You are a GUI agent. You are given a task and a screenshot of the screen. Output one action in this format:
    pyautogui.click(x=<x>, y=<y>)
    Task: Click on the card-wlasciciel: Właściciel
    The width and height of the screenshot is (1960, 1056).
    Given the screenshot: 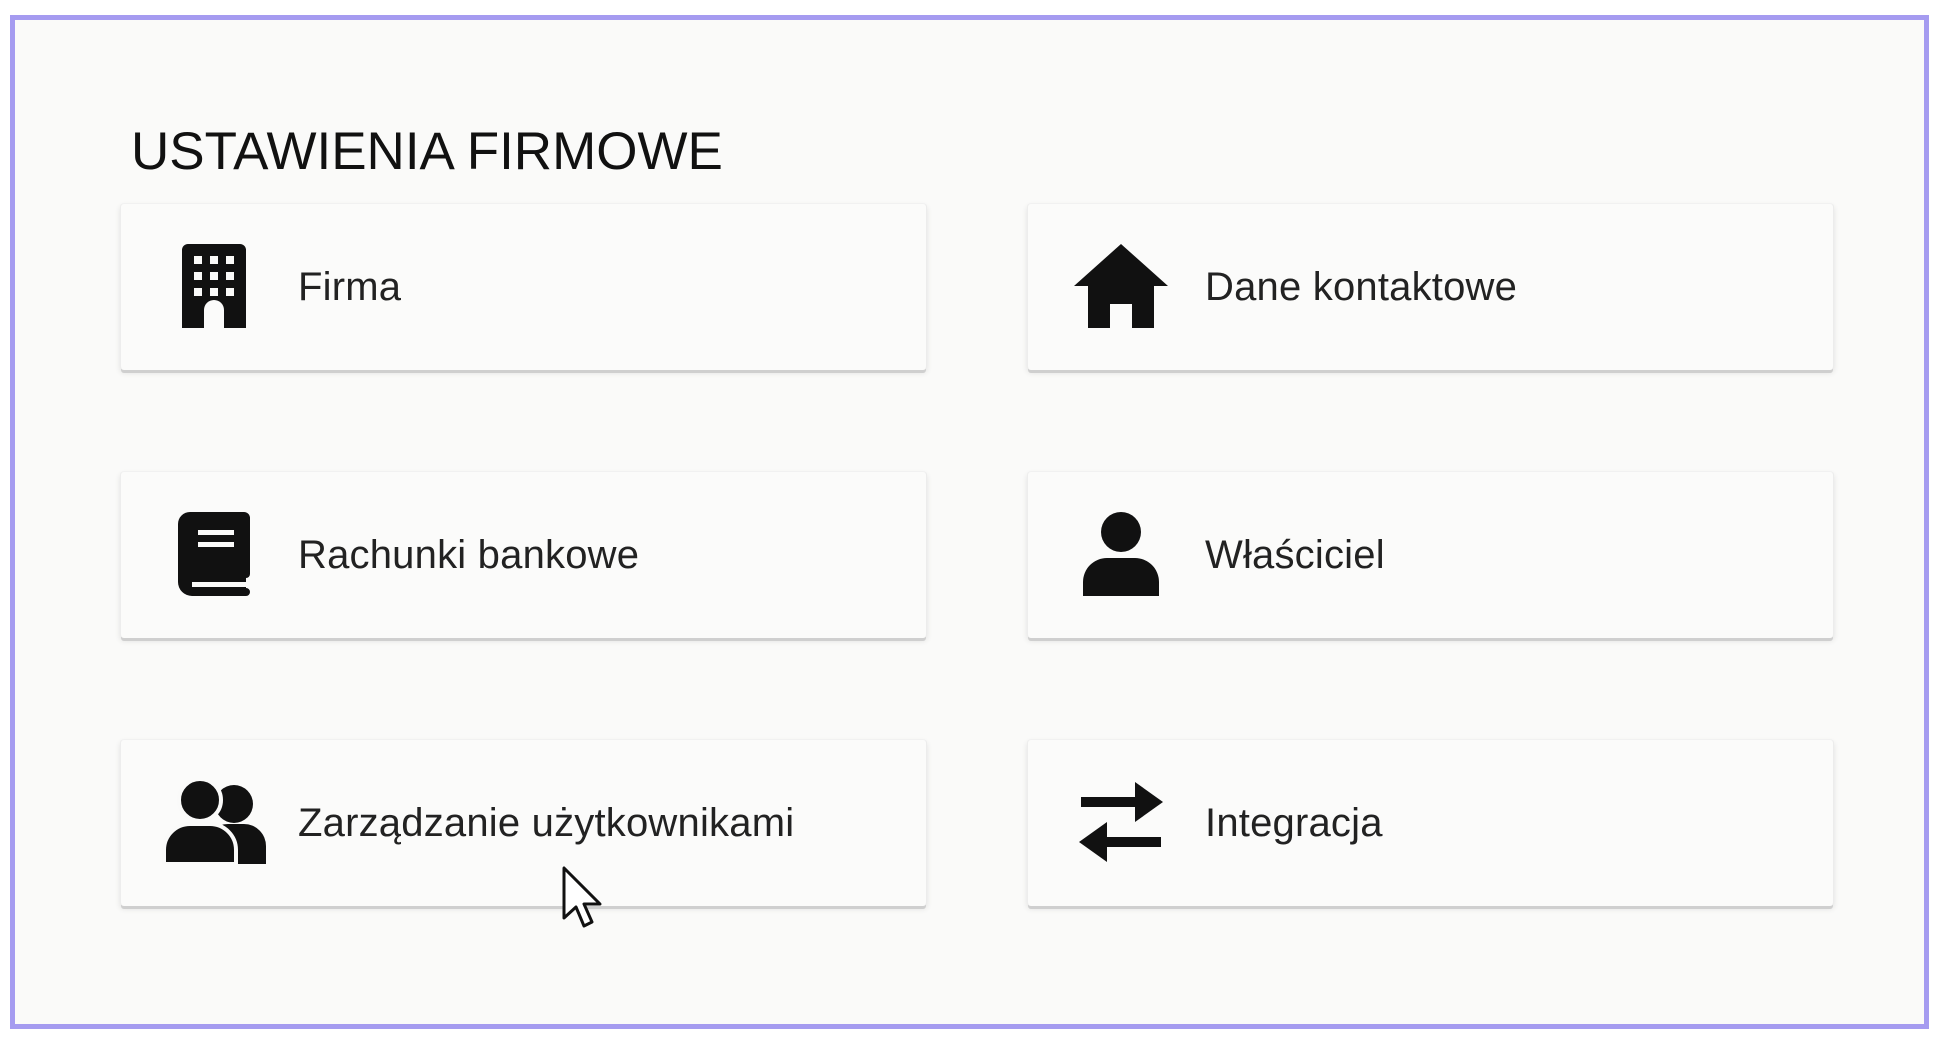 What is the action you would take?
    pyautogui.click(x=1430, y=554)
    